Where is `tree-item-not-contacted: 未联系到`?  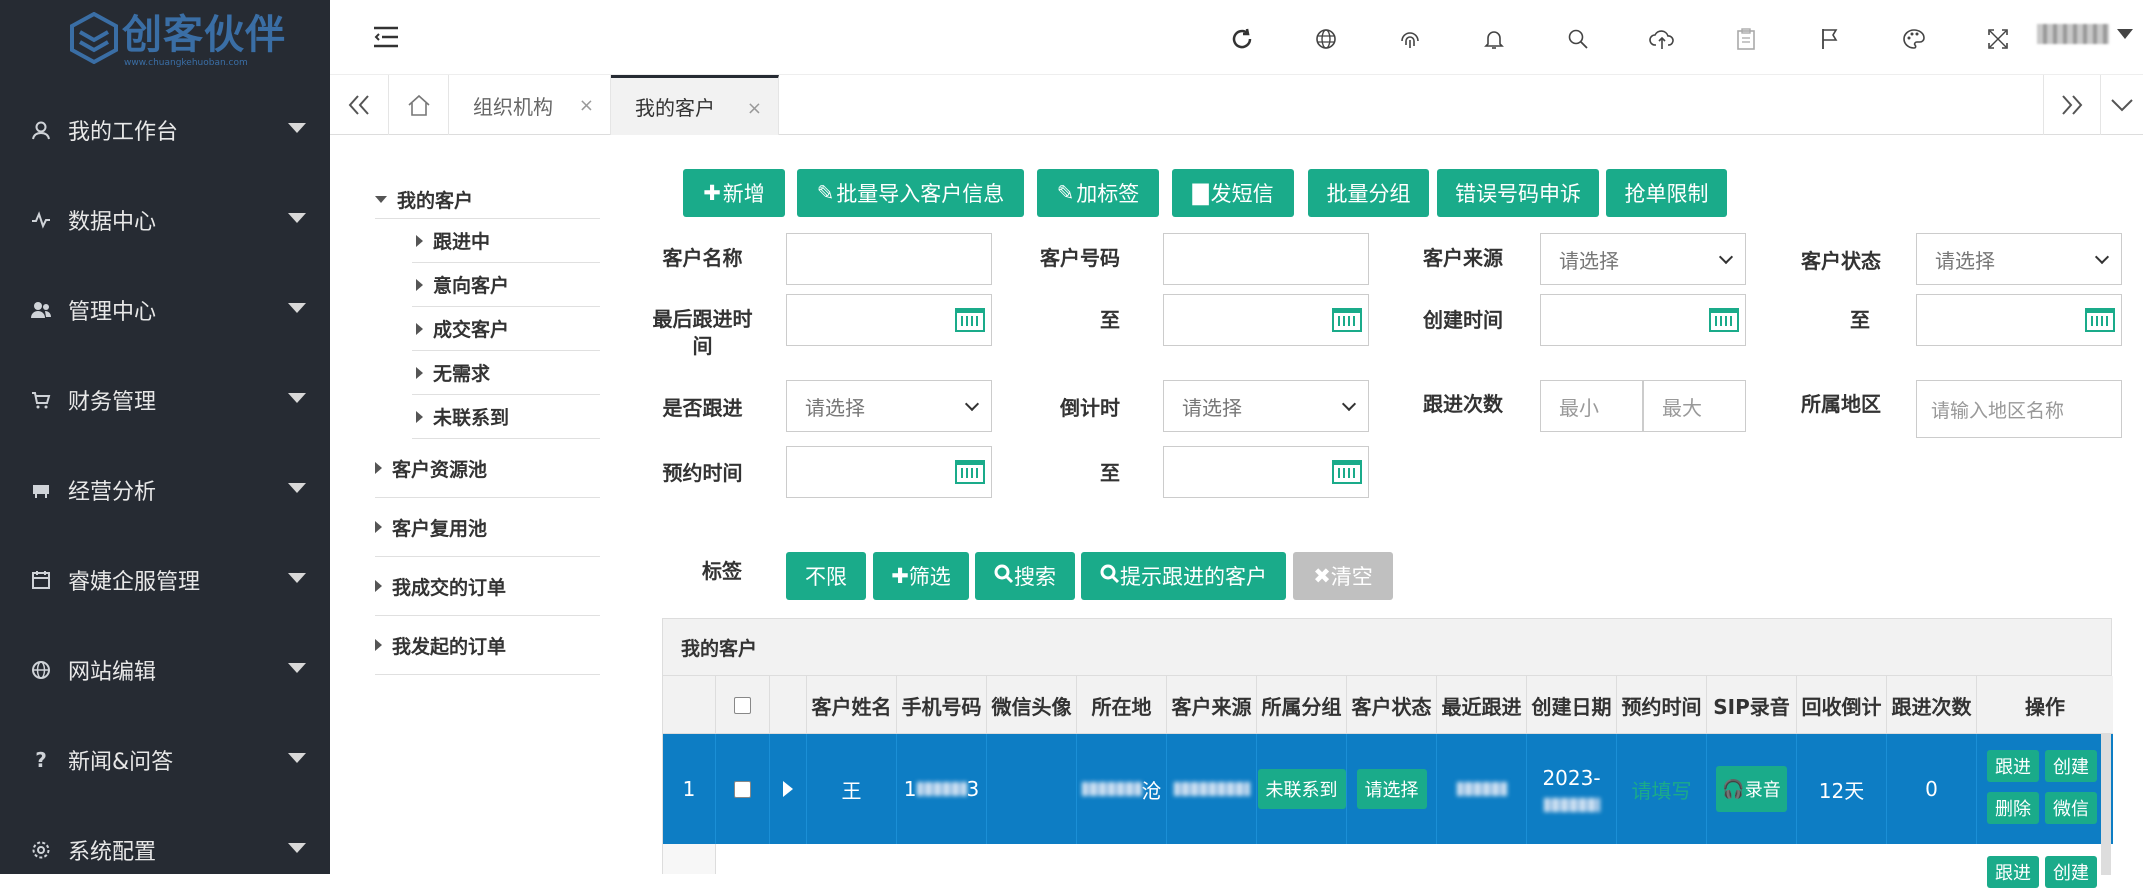
tree-item-not-contacted: 未联系到 is located at coordinates (506, 417).